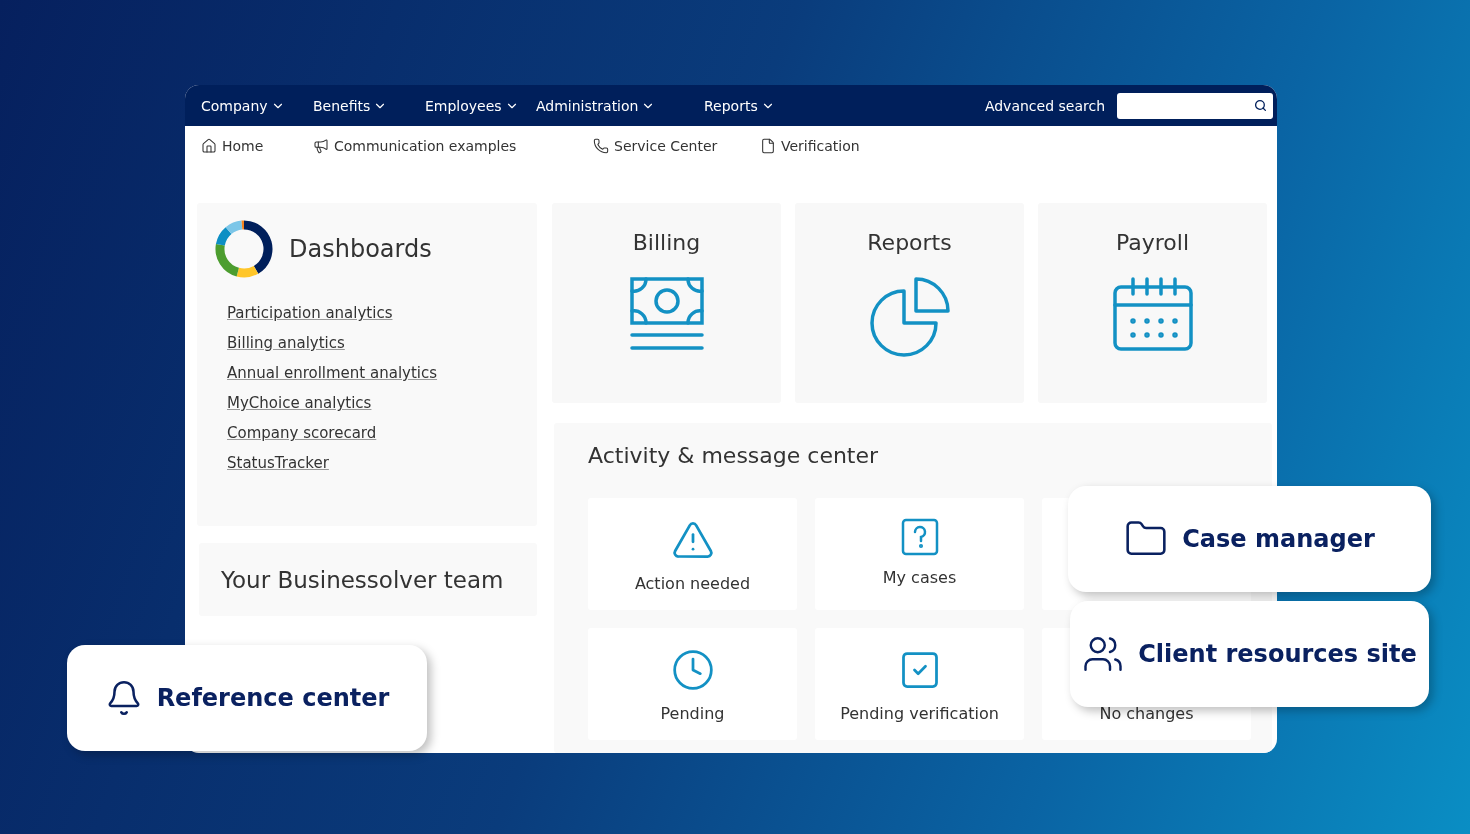 This screenshot has height=834, width=1470. Describe the element at coordinates (692, 713) in the screenshot. I see `activity-label: Pending` at that location.